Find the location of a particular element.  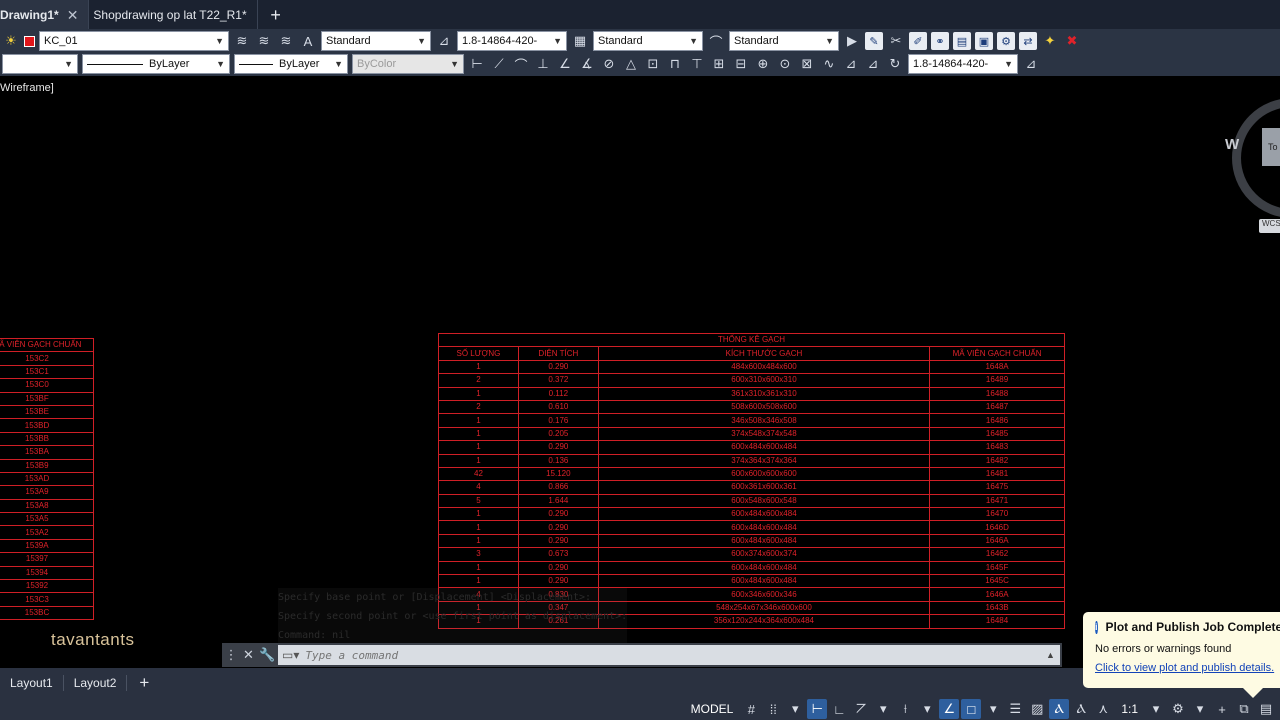

table-style-combo: Standard ▼ is located at coordinates (648, 41).